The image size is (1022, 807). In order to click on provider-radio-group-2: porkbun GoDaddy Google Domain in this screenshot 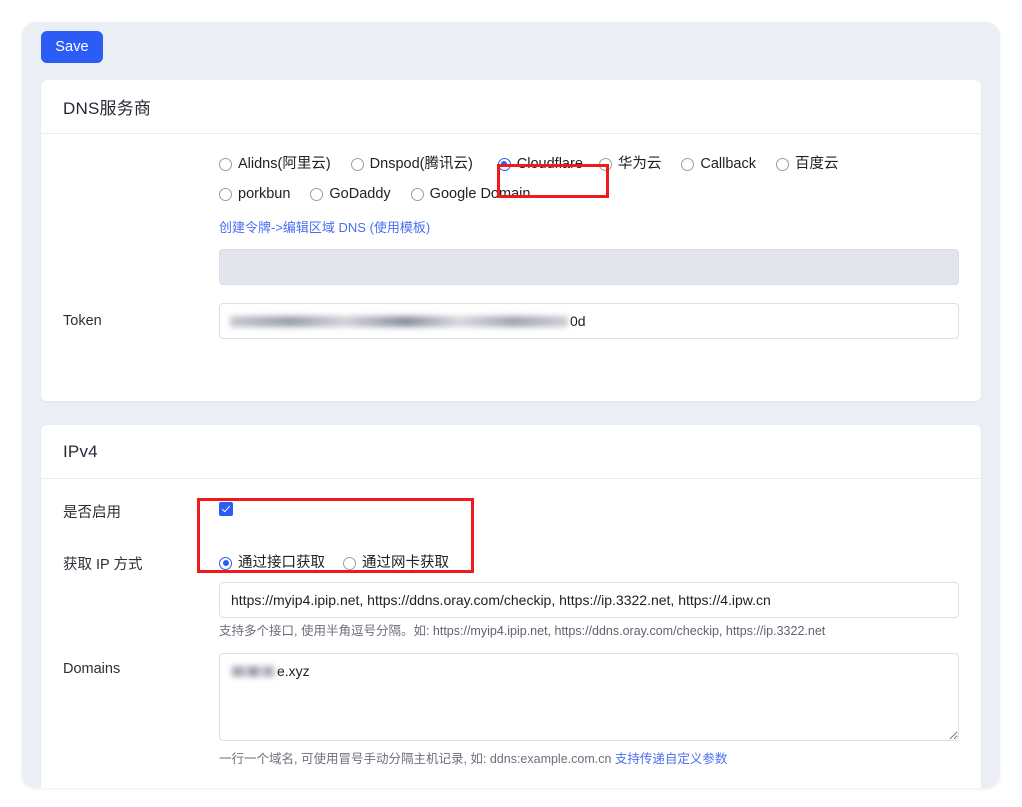, I will do `click(600, 194)`.